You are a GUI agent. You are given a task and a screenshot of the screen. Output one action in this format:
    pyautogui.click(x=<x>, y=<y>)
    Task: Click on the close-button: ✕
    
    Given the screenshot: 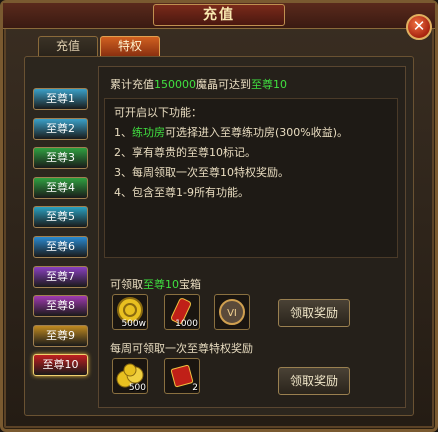 What is the action you would take?
    pyautogui.click(x=419, y=27)
    